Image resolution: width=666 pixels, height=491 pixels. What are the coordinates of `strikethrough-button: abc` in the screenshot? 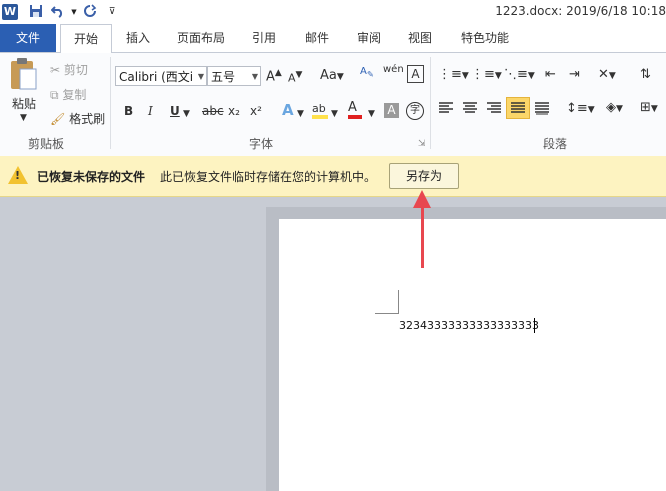 It's located at (213, 111).